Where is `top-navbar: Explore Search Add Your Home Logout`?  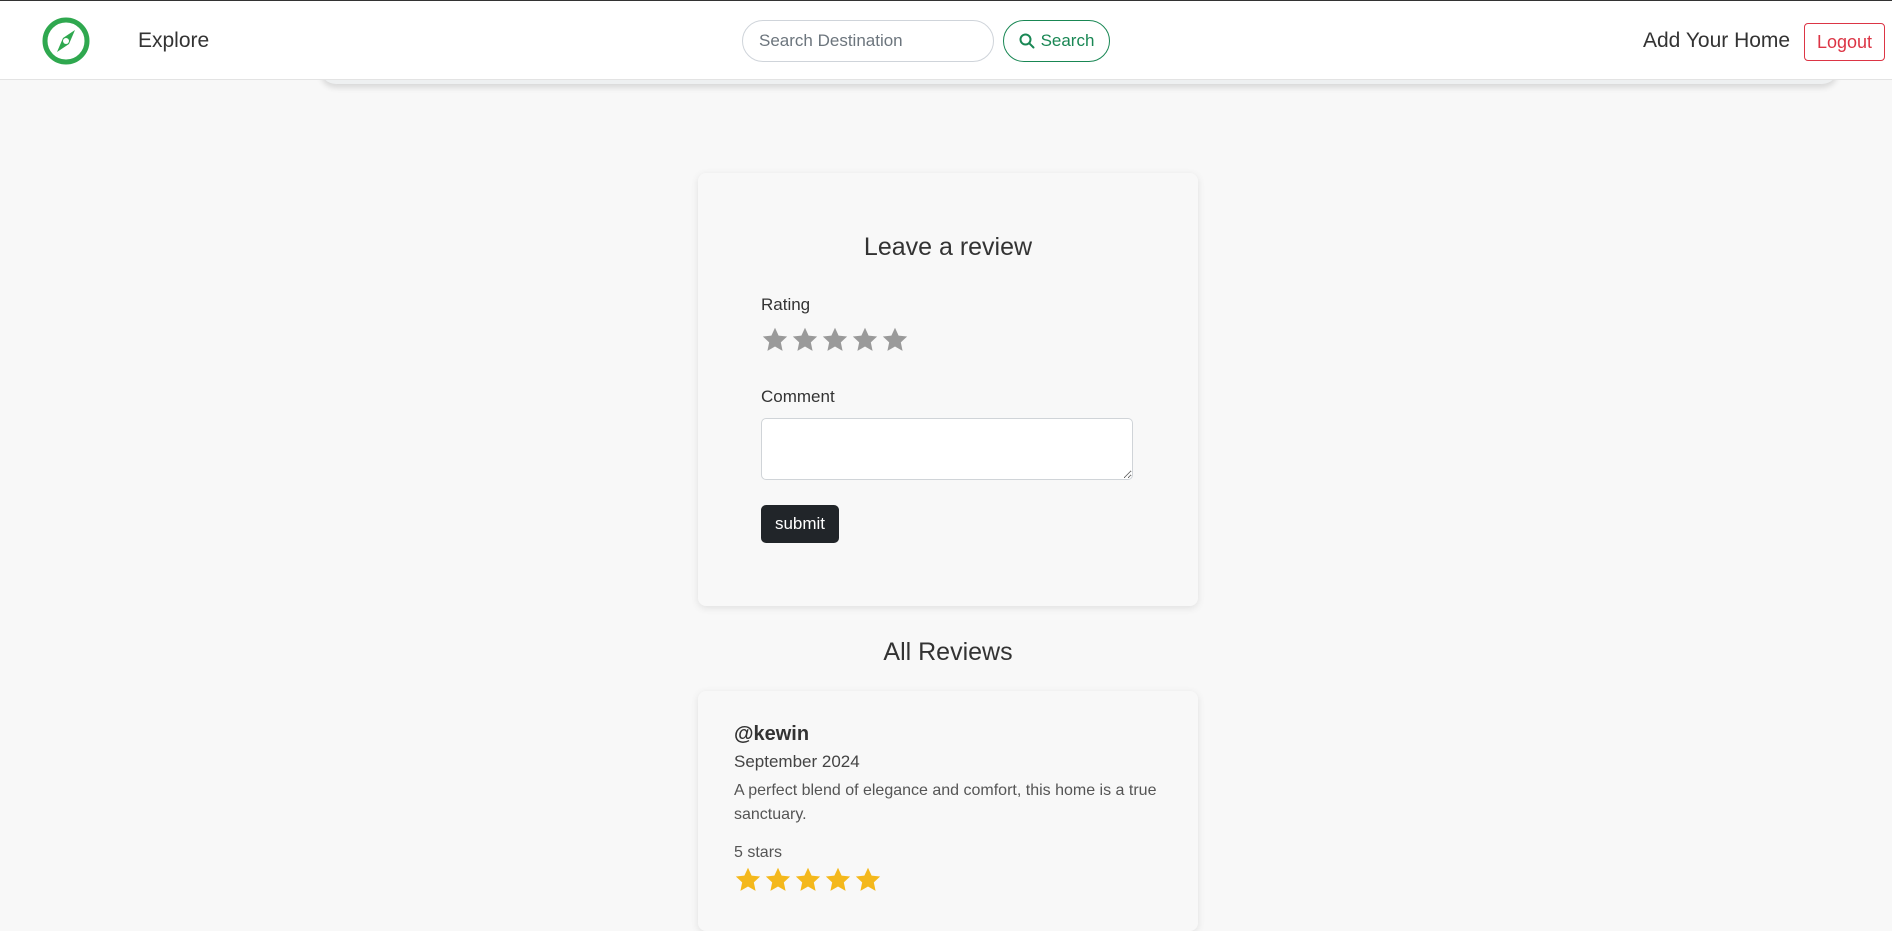
top-navbar: Explore Search Add Your Home Logout is located at coordinates (946, 40).